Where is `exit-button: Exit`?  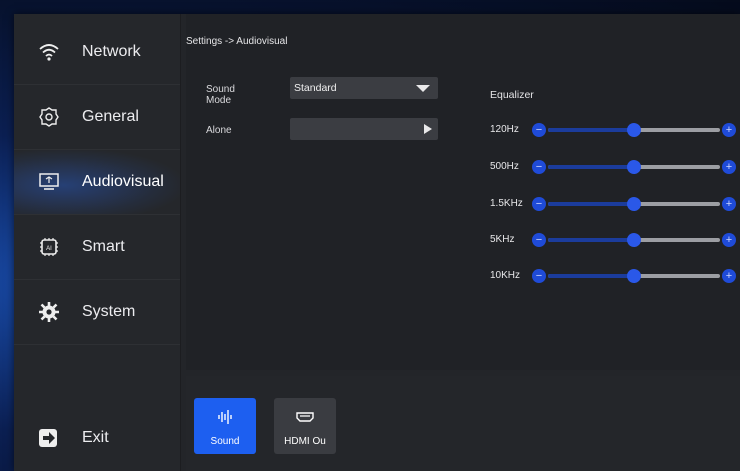 exit-button: Exit is located at coordinates (97, 438).